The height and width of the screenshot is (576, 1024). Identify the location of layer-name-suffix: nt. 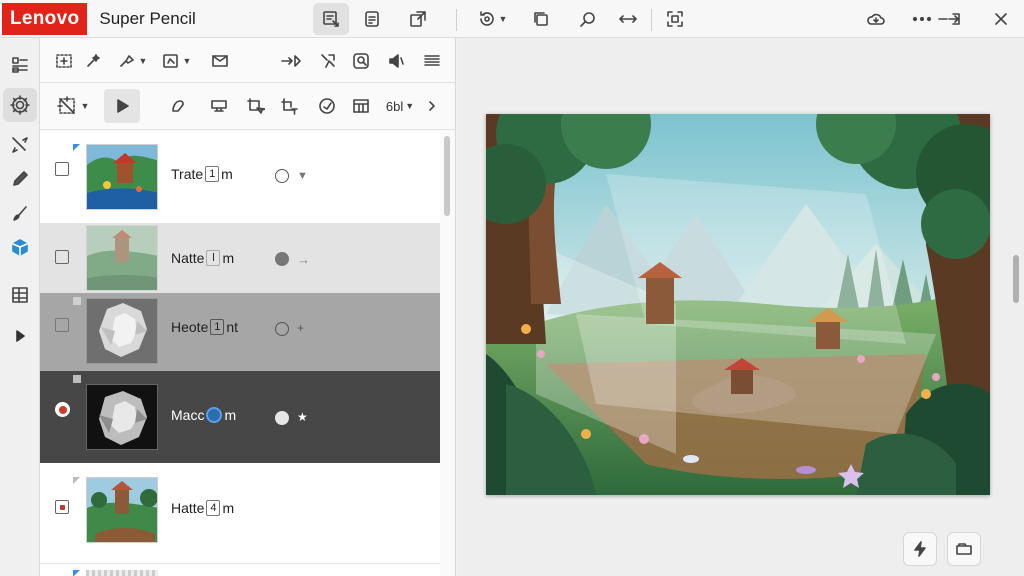
(232, 327).